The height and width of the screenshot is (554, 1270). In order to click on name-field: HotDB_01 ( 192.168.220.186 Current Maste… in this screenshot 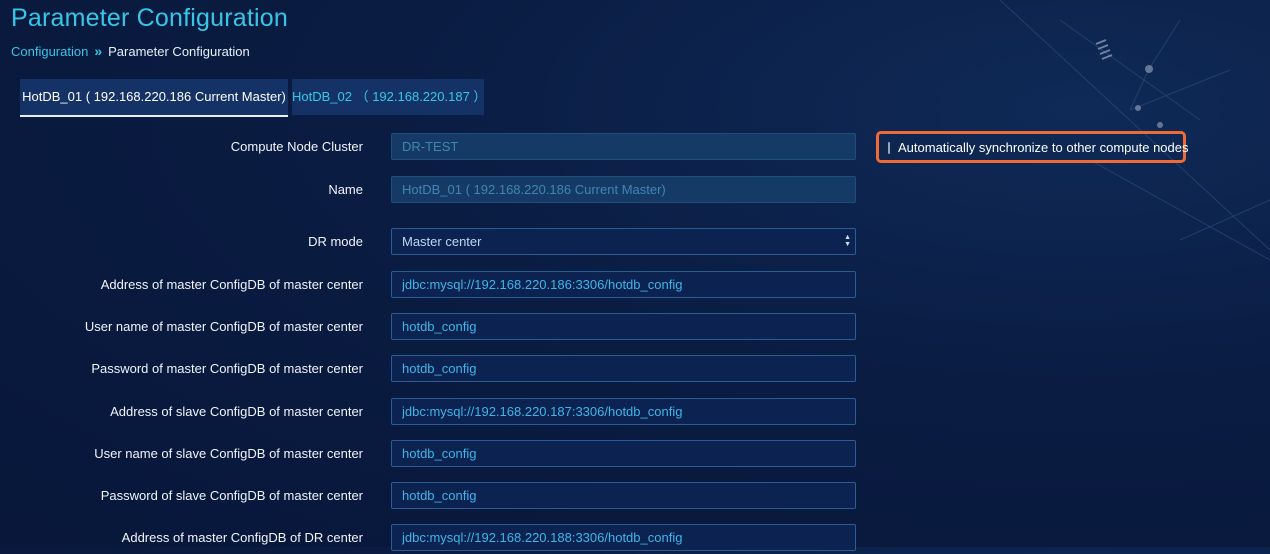, I will do `click(623, 189)`.